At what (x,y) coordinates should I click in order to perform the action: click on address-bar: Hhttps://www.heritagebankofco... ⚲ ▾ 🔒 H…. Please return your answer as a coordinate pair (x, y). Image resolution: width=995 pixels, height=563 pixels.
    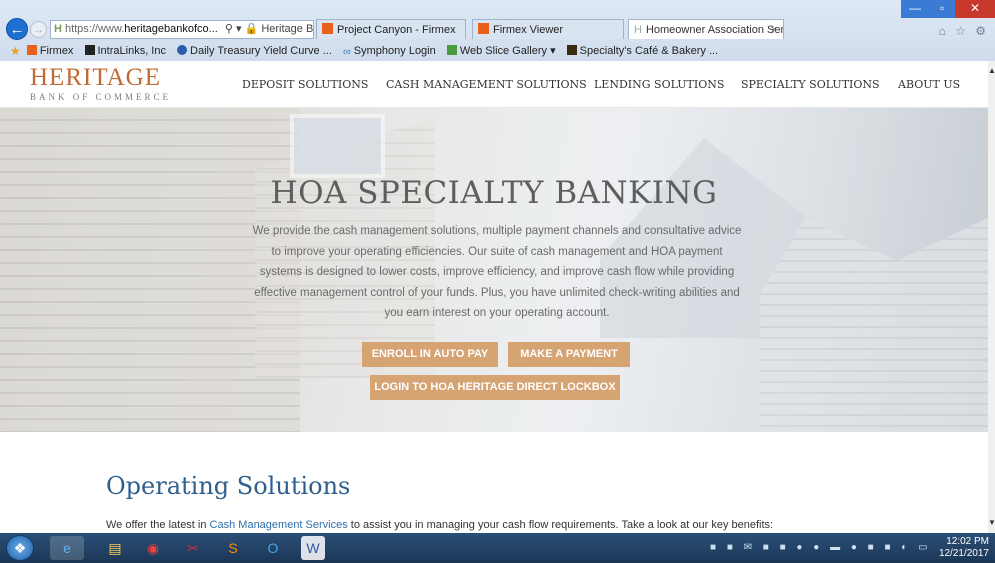
    Looking at the image, I should click on (182, 29).